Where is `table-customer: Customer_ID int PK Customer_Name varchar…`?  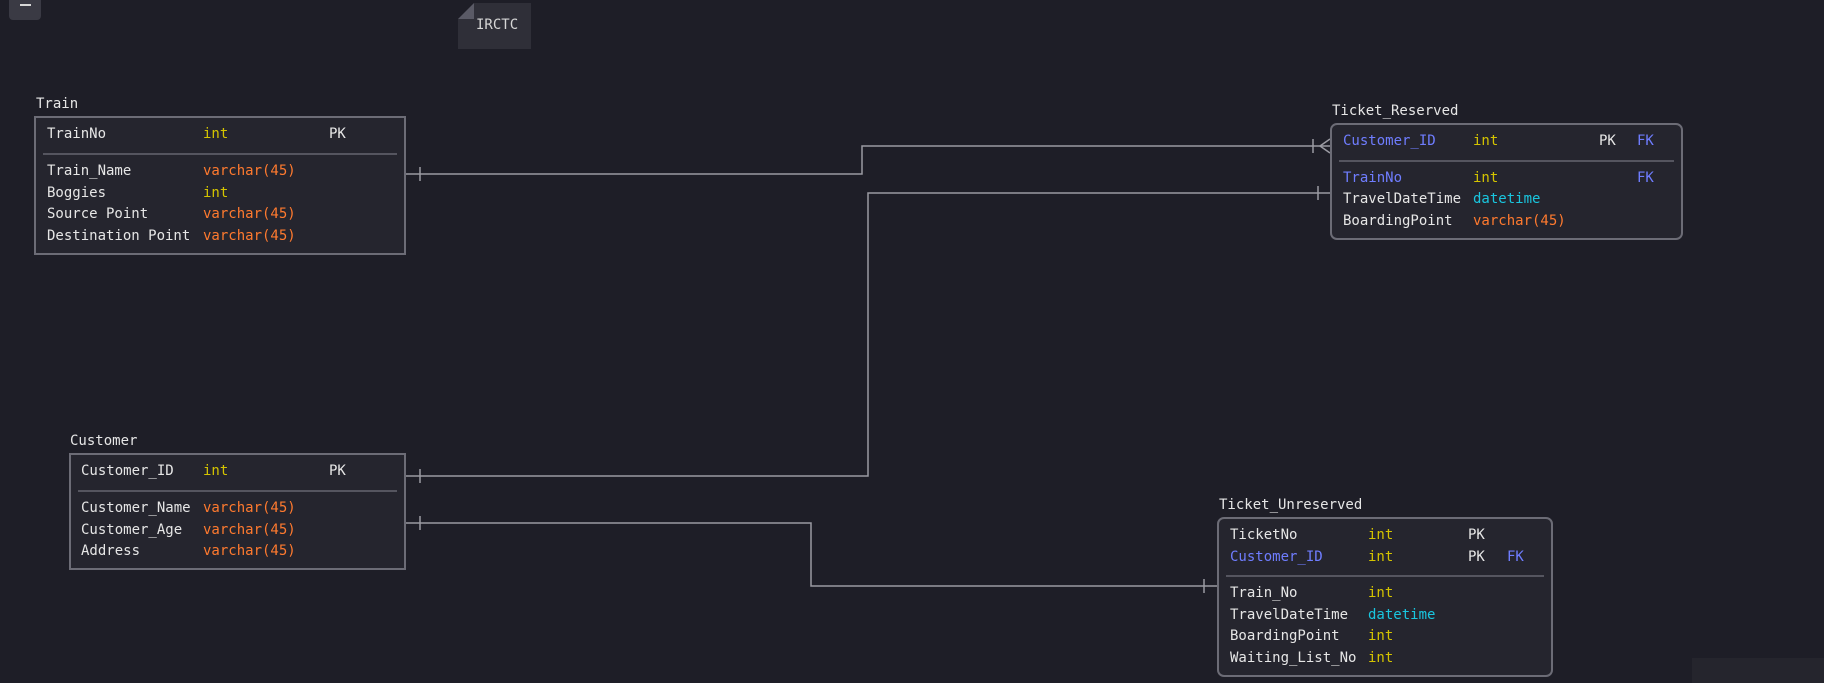
table-customer: Customer_ID int PK Customer_Name varchar… is located at coordinates (237, 511).